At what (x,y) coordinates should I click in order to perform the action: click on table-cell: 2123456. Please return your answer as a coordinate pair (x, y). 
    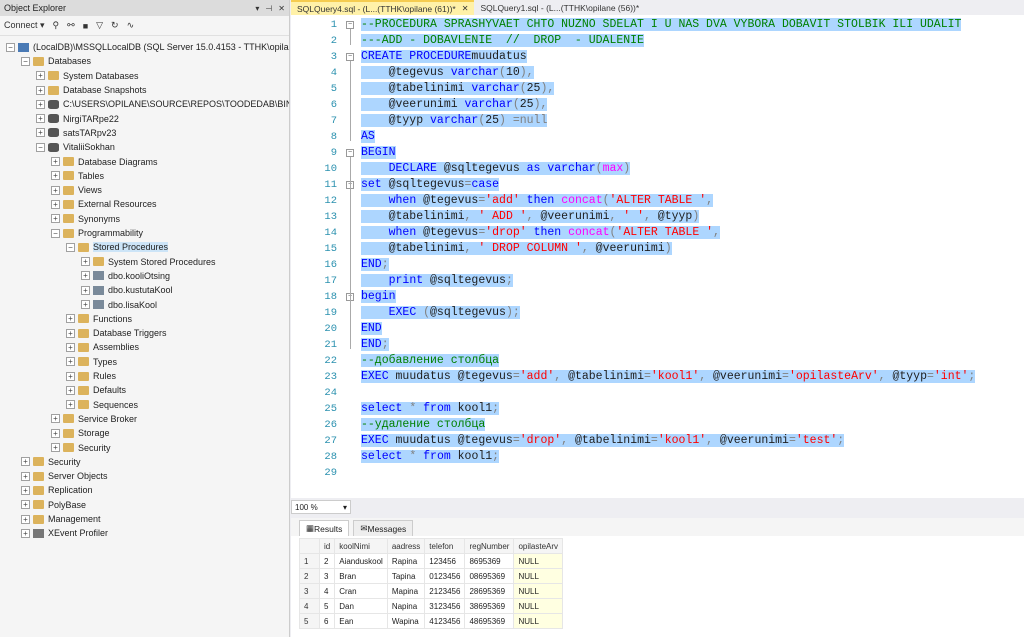
    Looking at the image, I should click on (445, 591).